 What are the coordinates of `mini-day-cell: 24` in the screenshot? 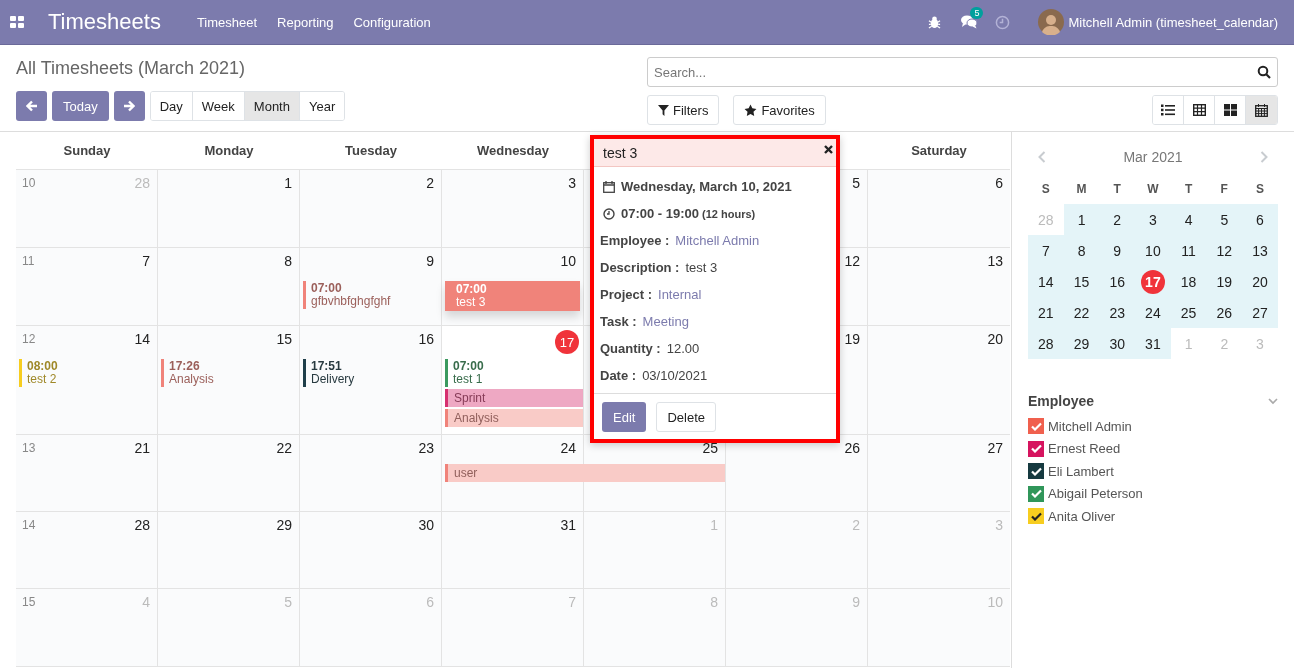 It's located at (1153, 312).